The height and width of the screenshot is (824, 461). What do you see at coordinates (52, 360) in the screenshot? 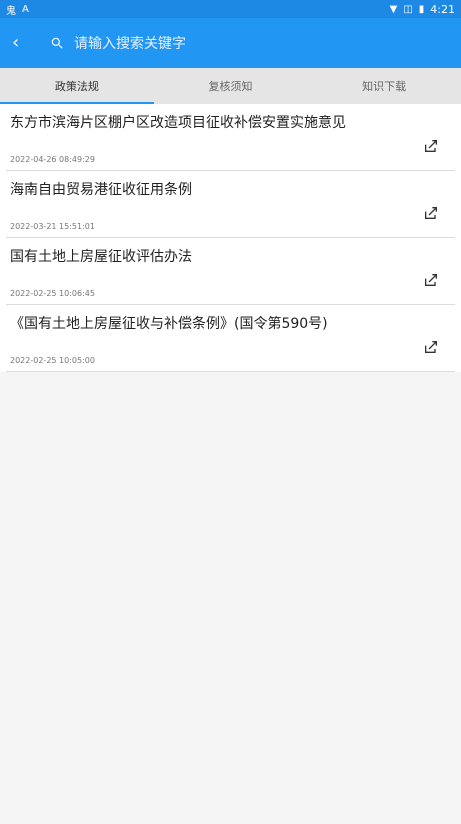
I see `item-time: 2022-02-25 10:05:00` at bounding box center [52, 360].